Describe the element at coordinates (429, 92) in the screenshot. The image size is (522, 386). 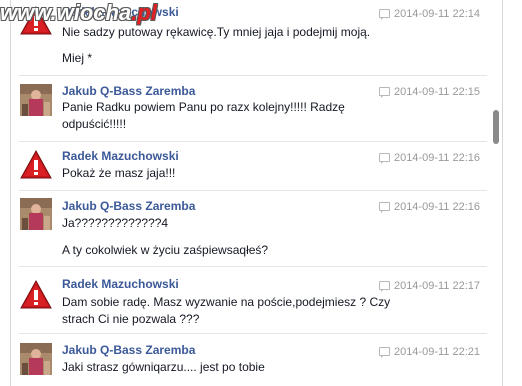
I see `message-timestamp: 2014-09-11 22:15` at that location.